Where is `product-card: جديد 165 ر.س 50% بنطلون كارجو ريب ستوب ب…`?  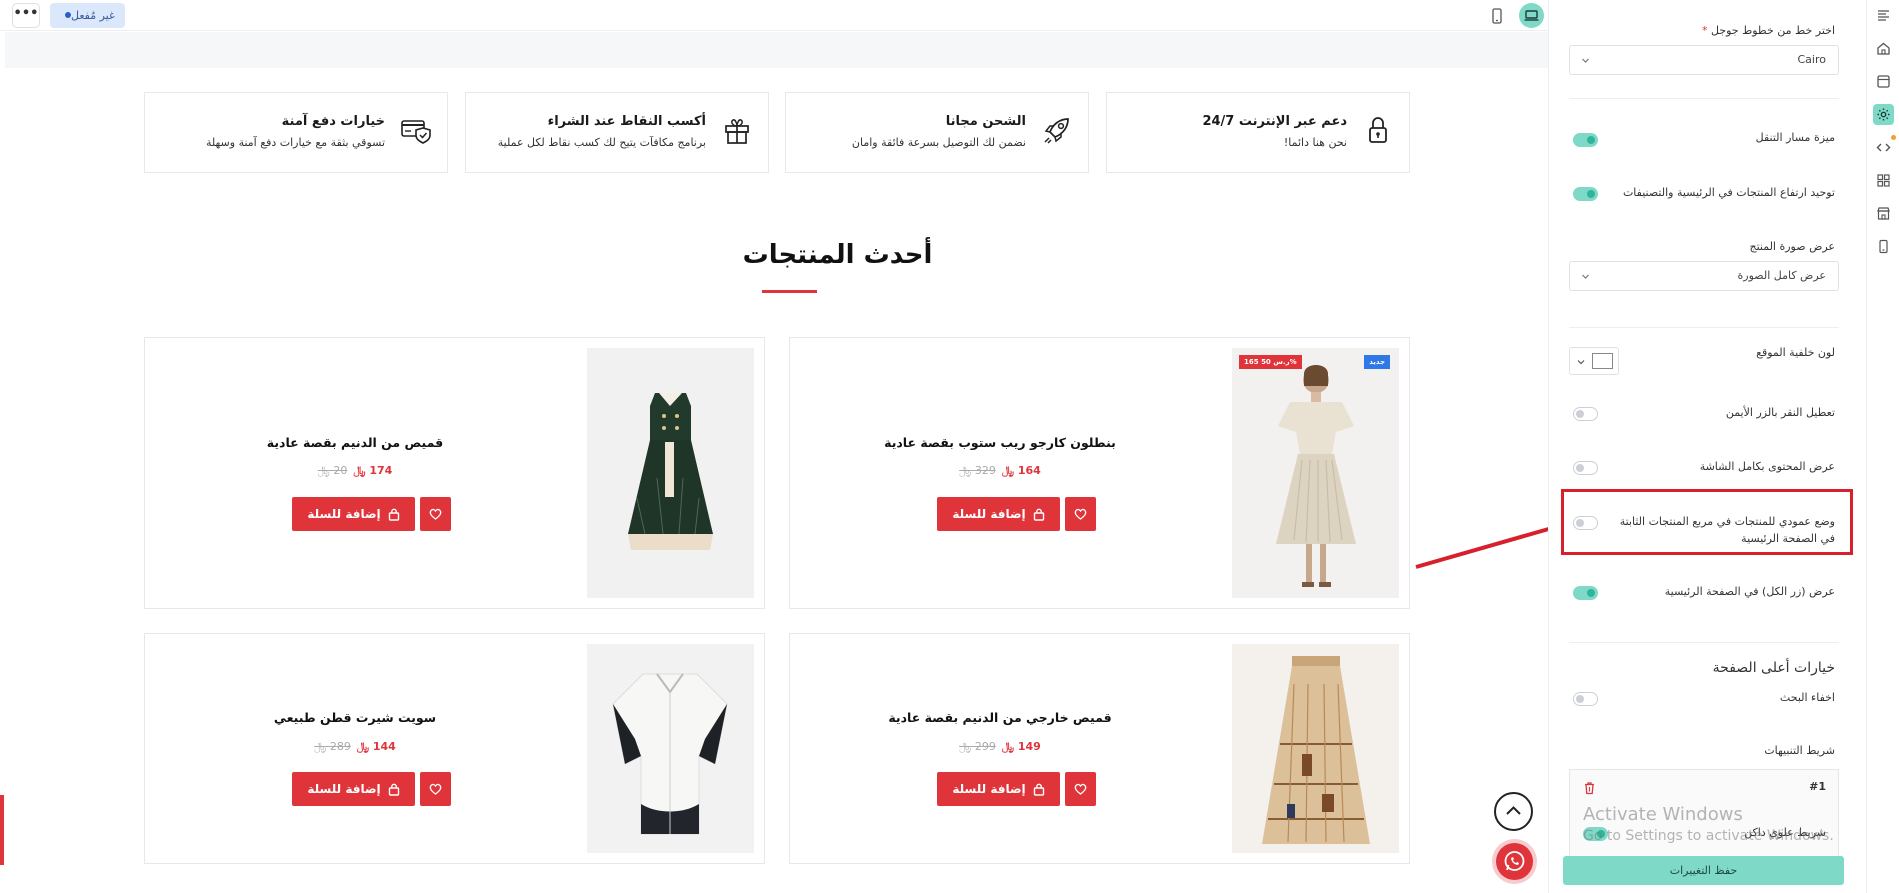 product-card: جديد 165 ر.س 50% بنطلون كارجو ريب ستوب ب… is located at coordinates (1099, 473).